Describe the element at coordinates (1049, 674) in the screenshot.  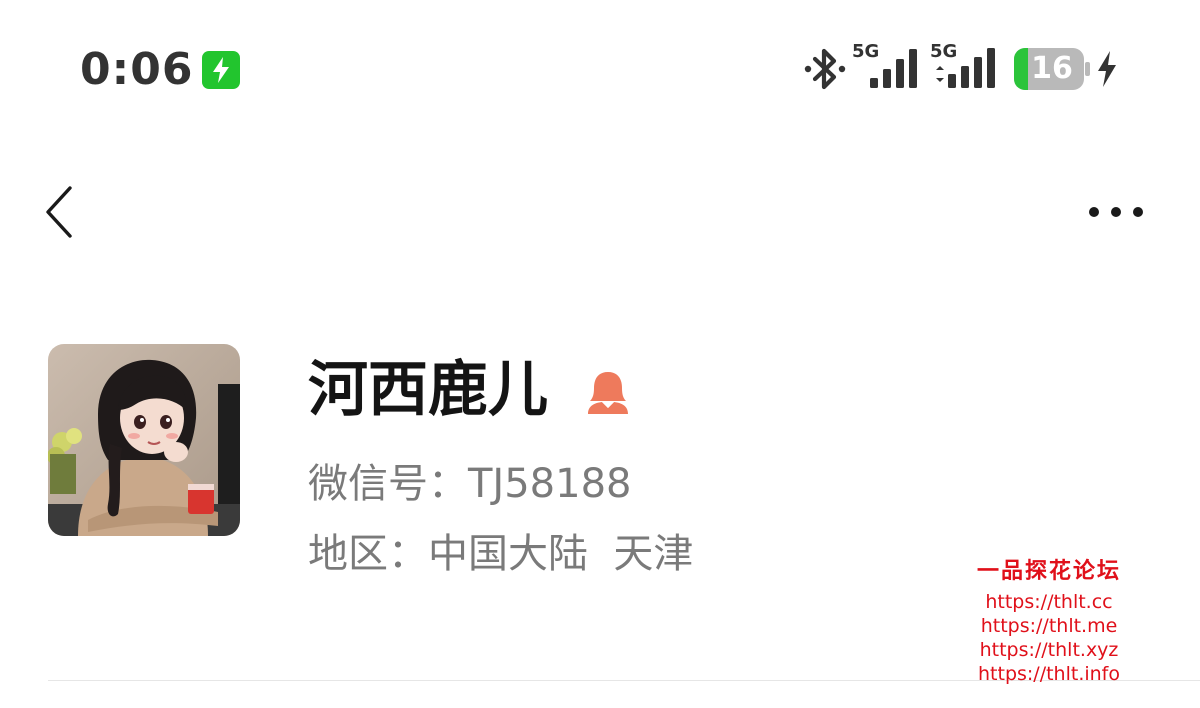
I see `watermark-link: https://thlt.info` at that location.